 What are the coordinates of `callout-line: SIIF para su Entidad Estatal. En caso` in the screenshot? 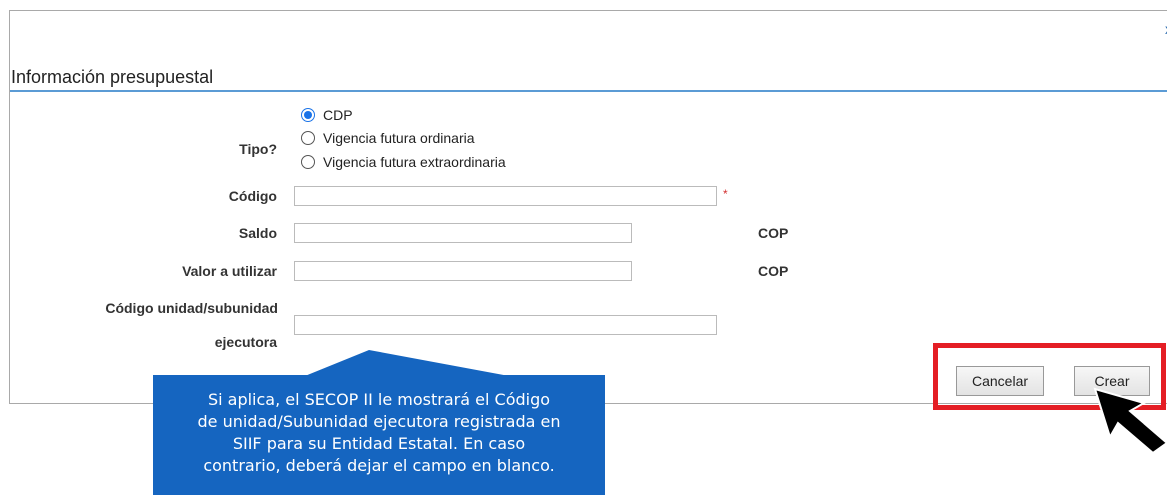 It's located at (379, 443).